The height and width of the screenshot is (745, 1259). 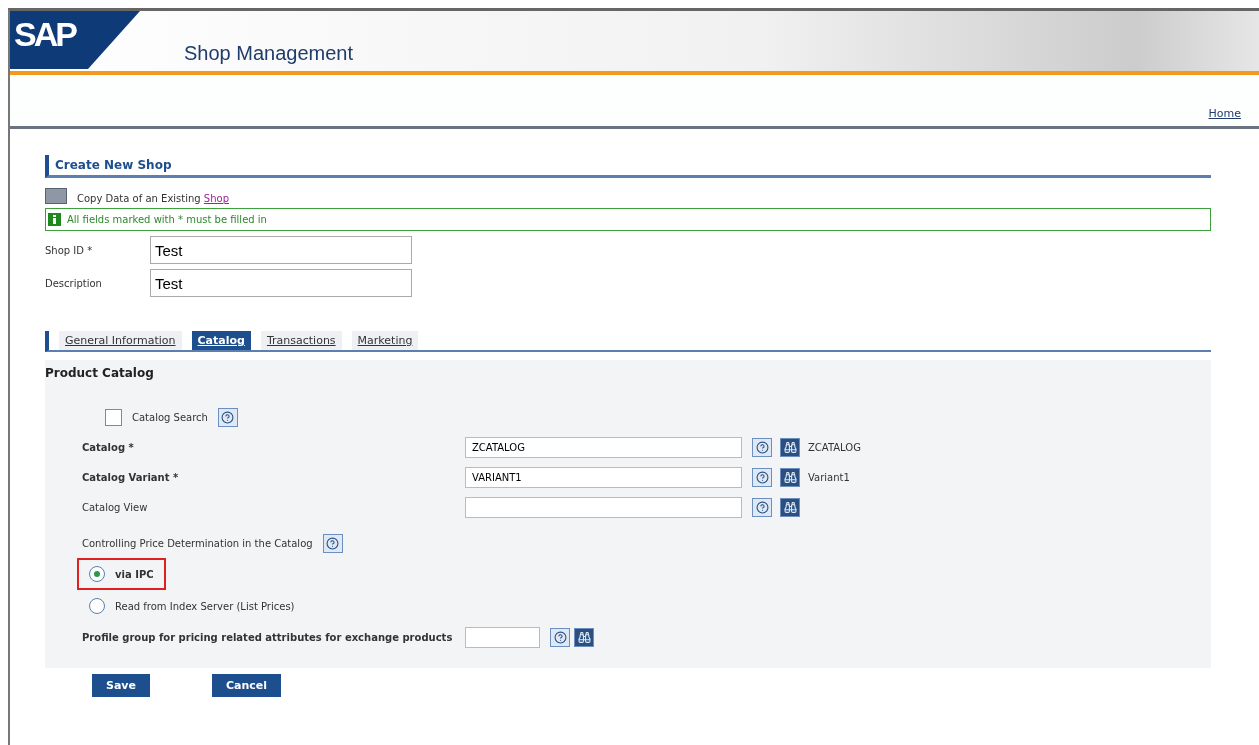 What do you see at coordinates (603, 477) in the screenshot?
I see `input-field: VARIANT1` at bounding box center [603, 477].